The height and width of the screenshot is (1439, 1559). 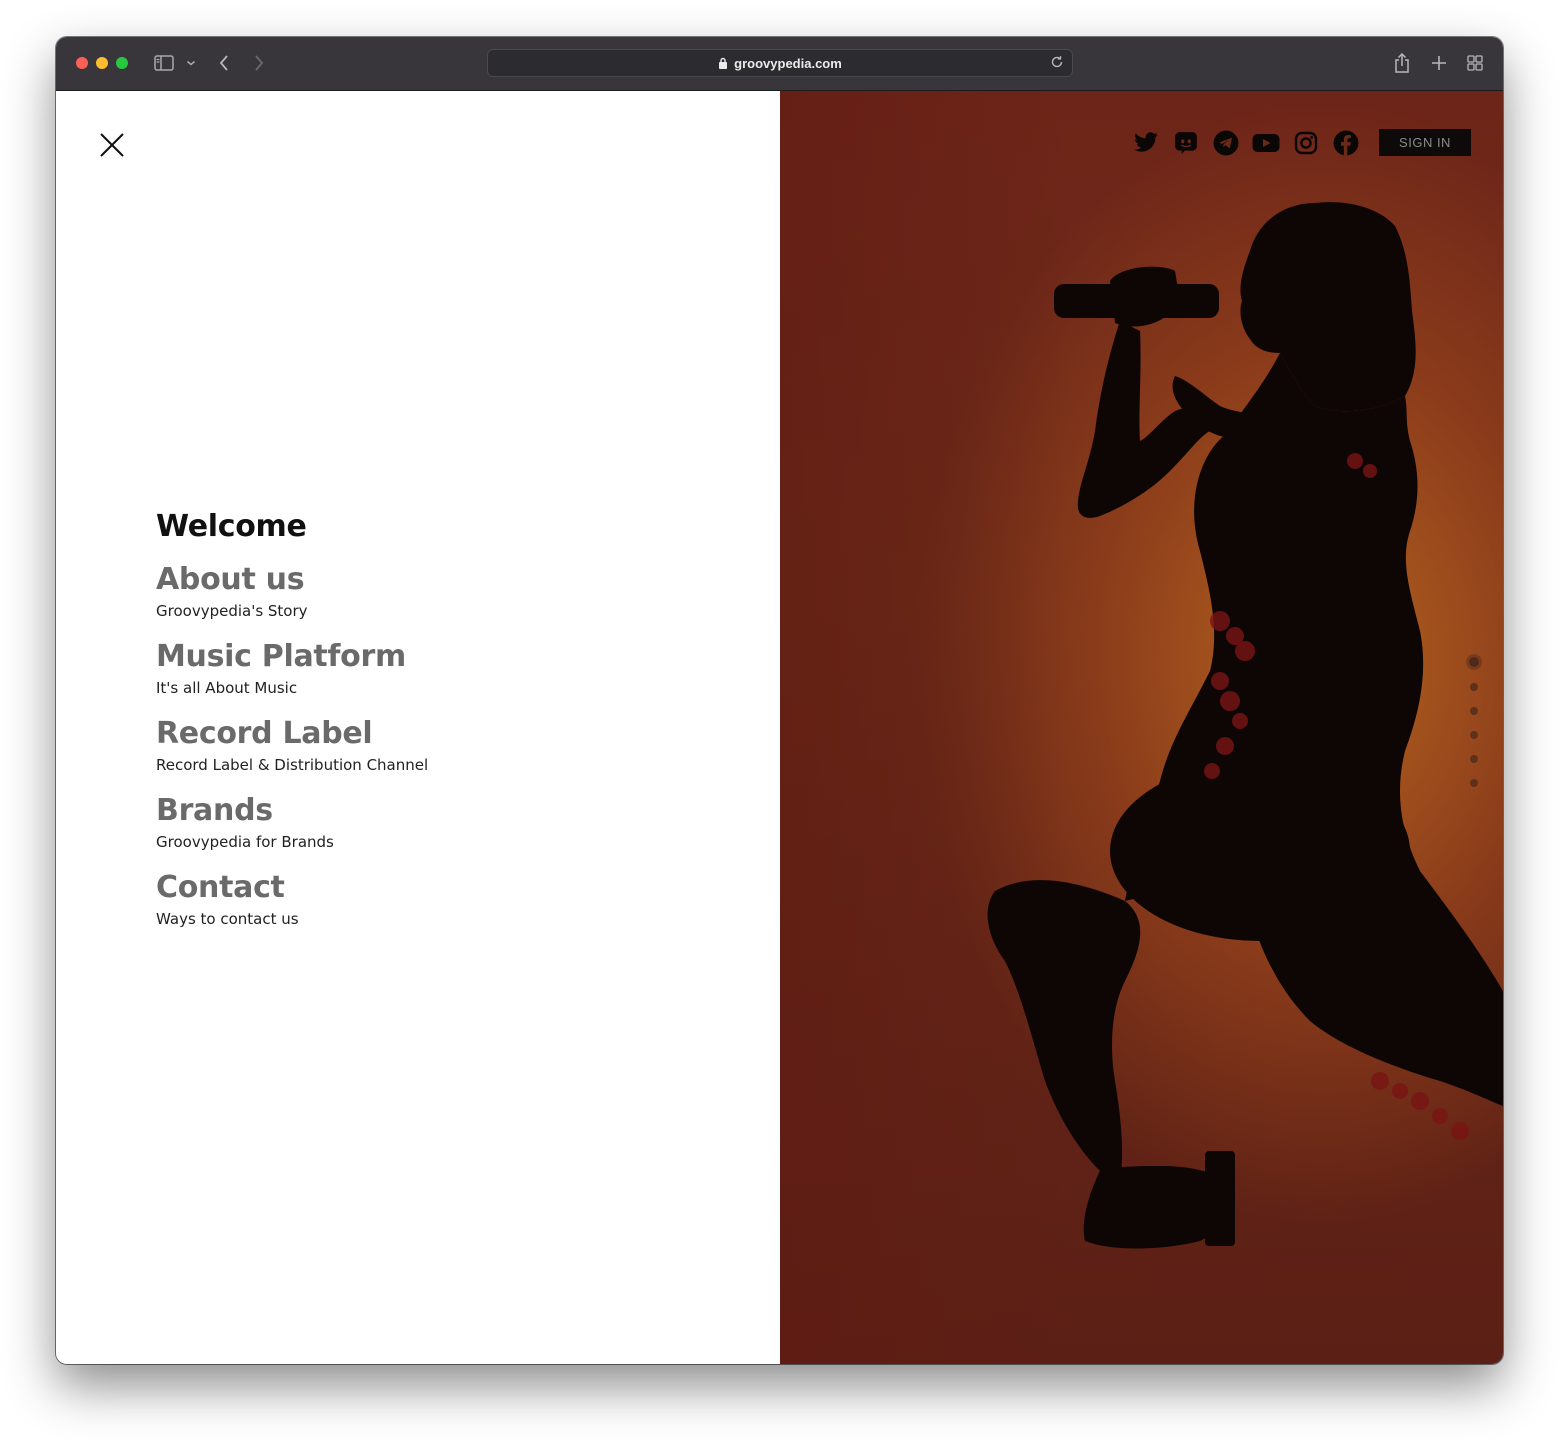 I want to click on nav-item-about-us: About us Groovypedia's Story, so click(x=292, y=592).